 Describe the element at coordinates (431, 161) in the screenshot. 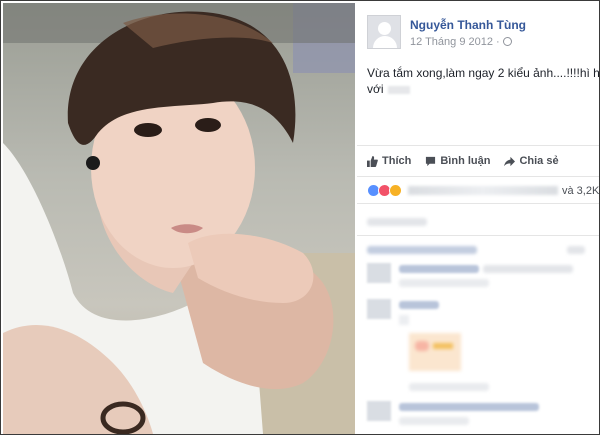

I see `comment-icon` at that location.